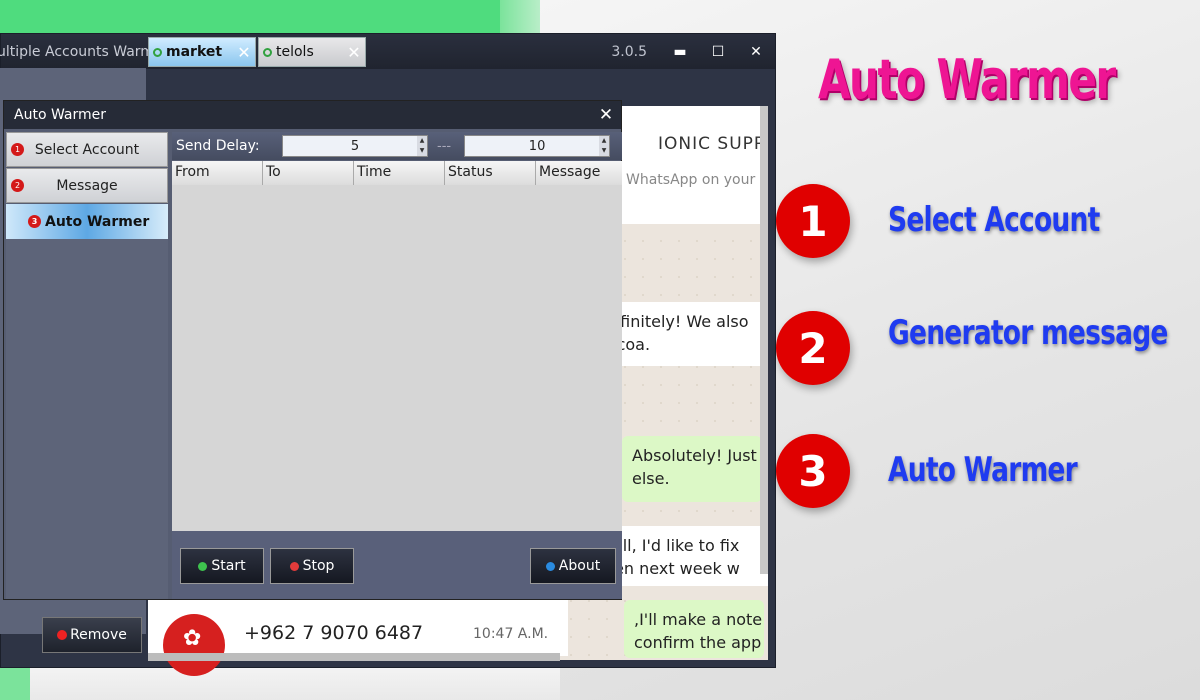 The width and height of the screenshot is (1200, 700). I want to click on dialog-button-bar: Start Stop About, so click(397, 565).